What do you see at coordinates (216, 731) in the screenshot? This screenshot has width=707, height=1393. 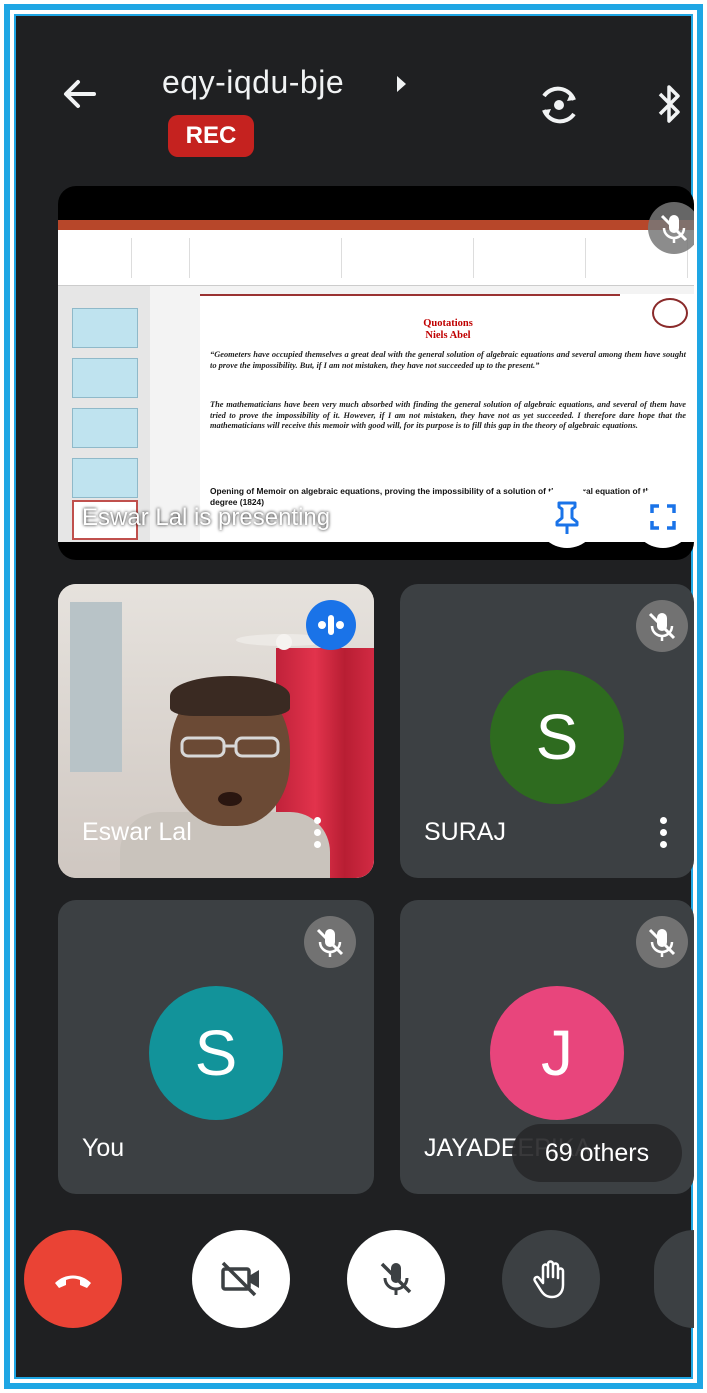 I see `participant-tile-eswar-lal: Eswar Lal` at bounding box center [216, 731].